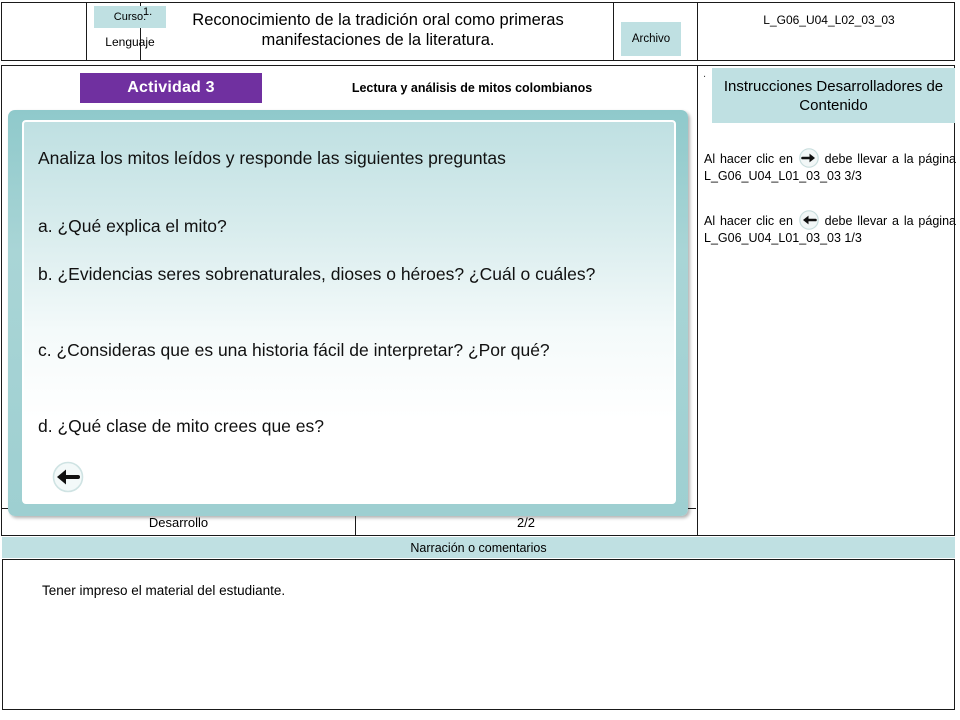 The height and width of the screenshot is (720, 960). What do you see at coordinates (748, 221) in the screenshot?
I see `instruction-2-before: Al hacer clic en` at bounding box center [748, 221].